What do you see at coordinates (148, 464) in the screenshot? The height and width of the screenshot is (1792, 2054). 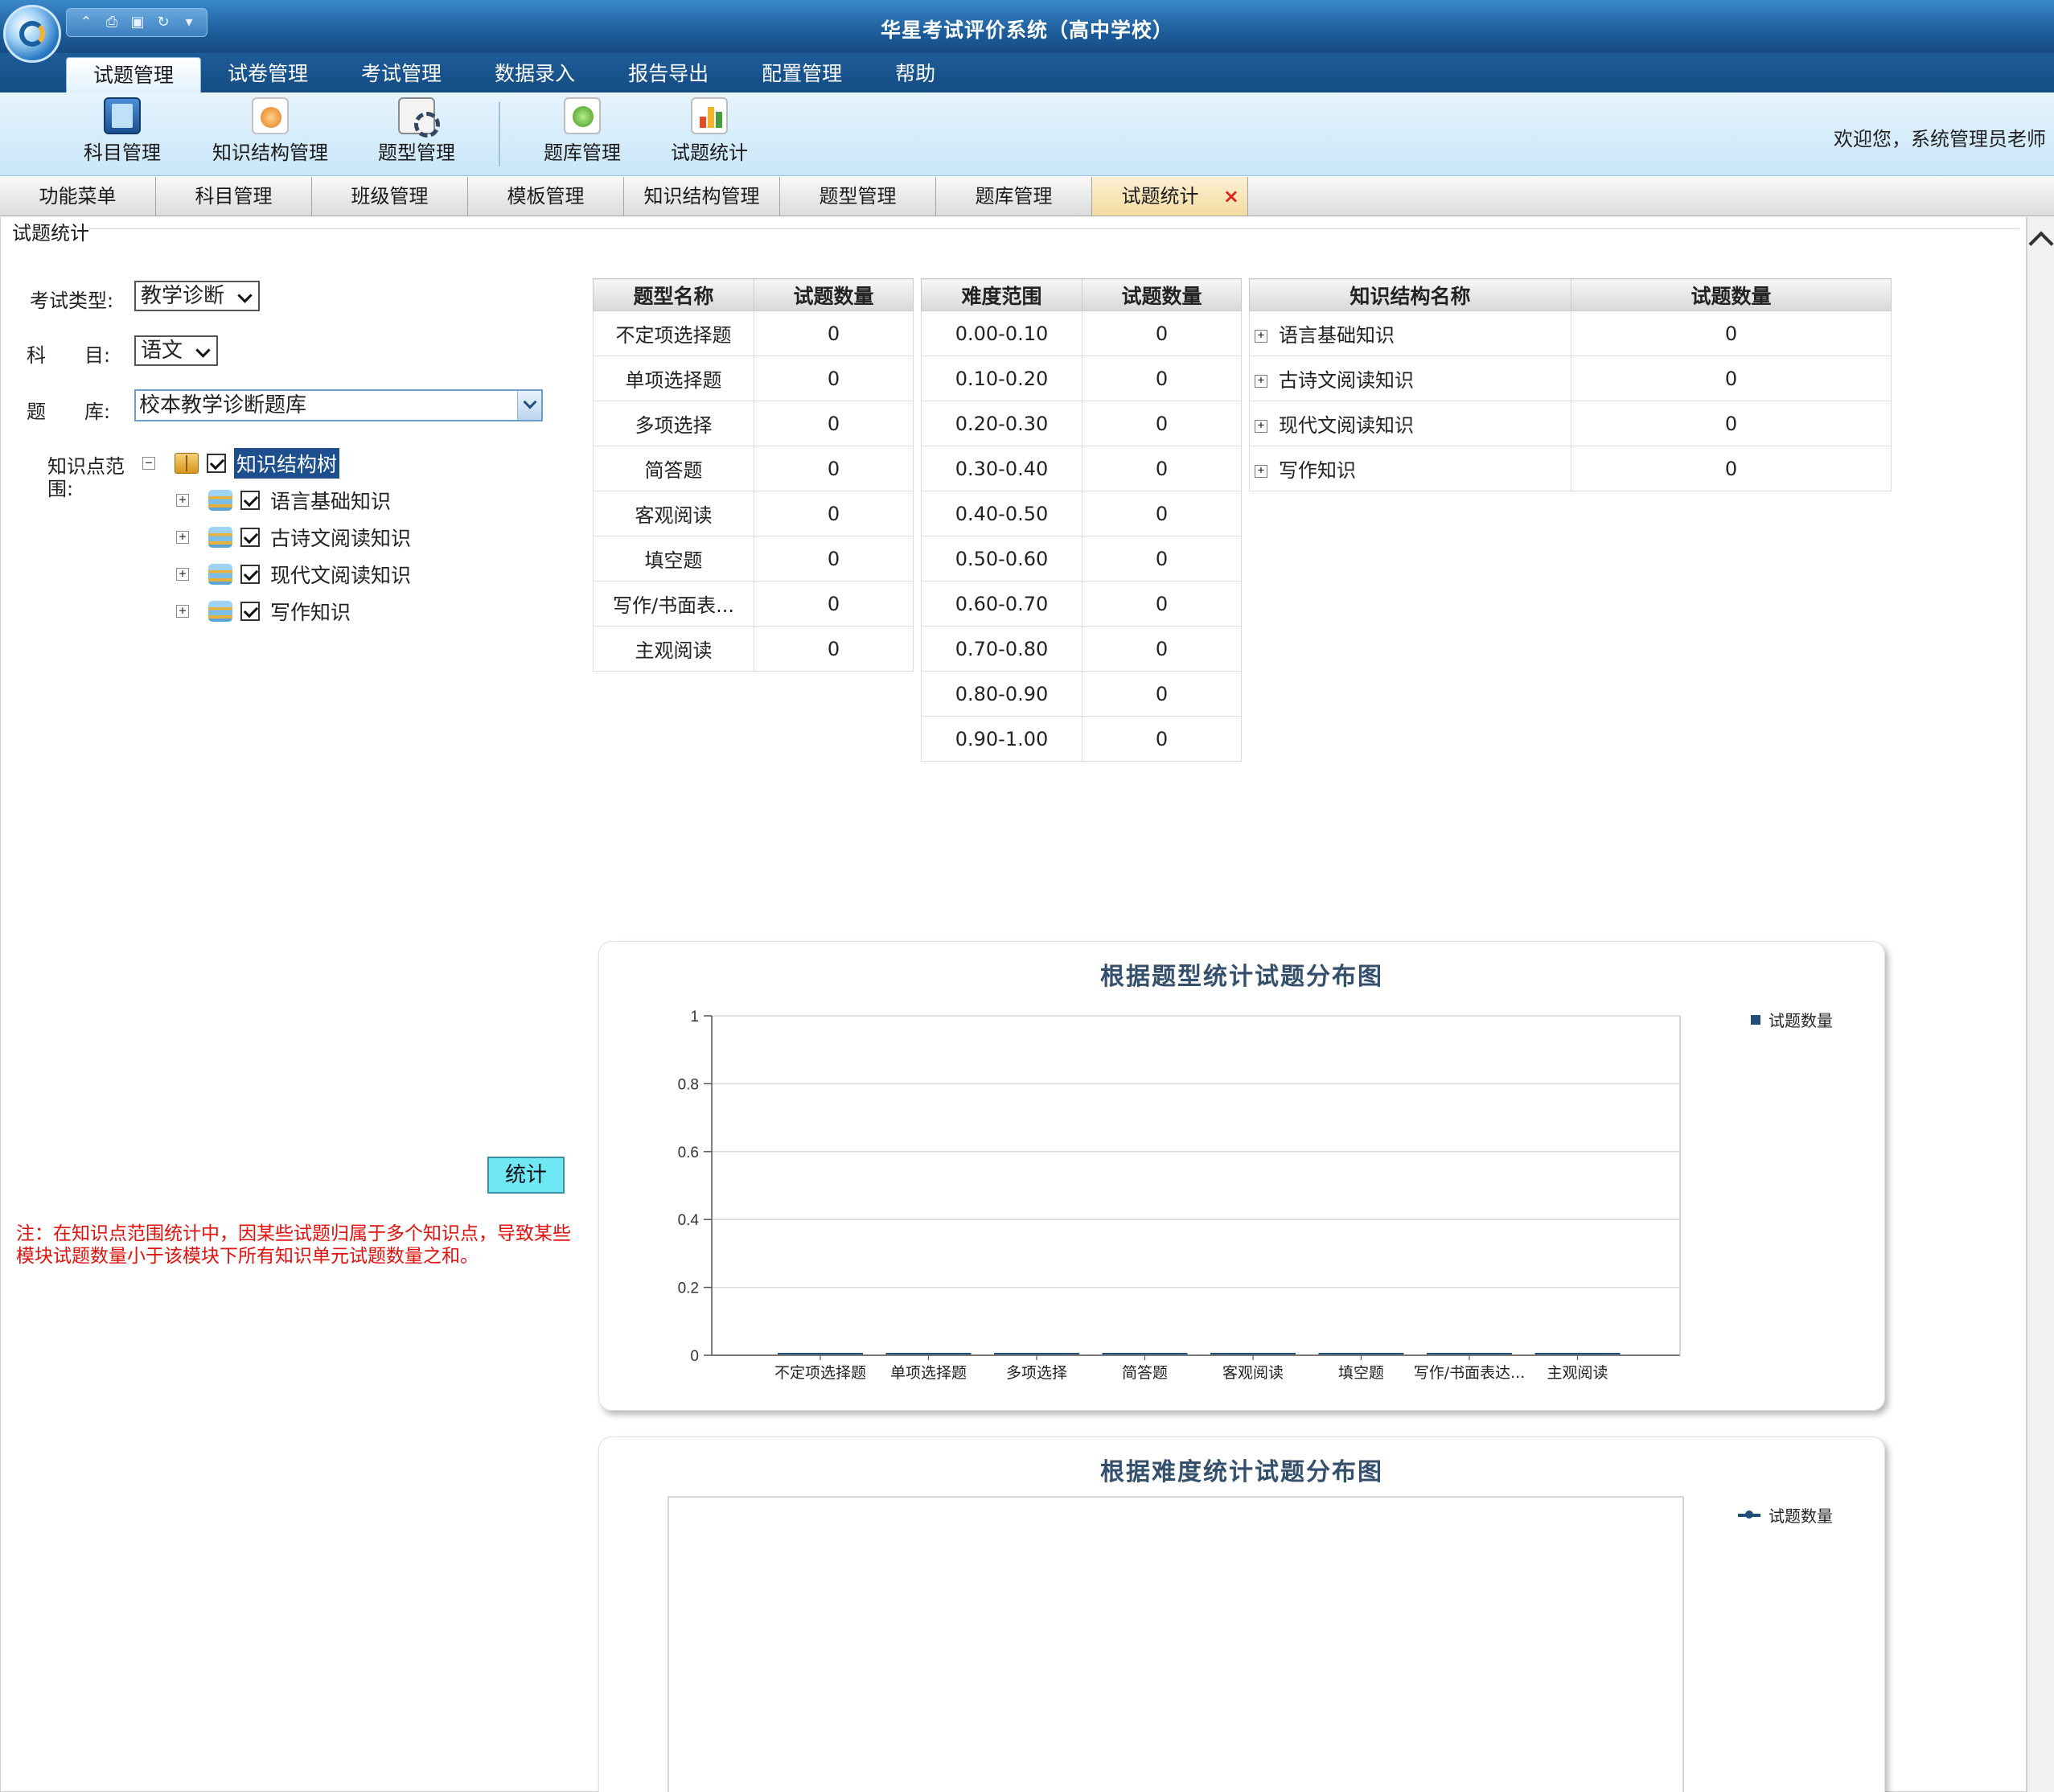 I see `collapse-icon: −` at bounding box center [148, 464].